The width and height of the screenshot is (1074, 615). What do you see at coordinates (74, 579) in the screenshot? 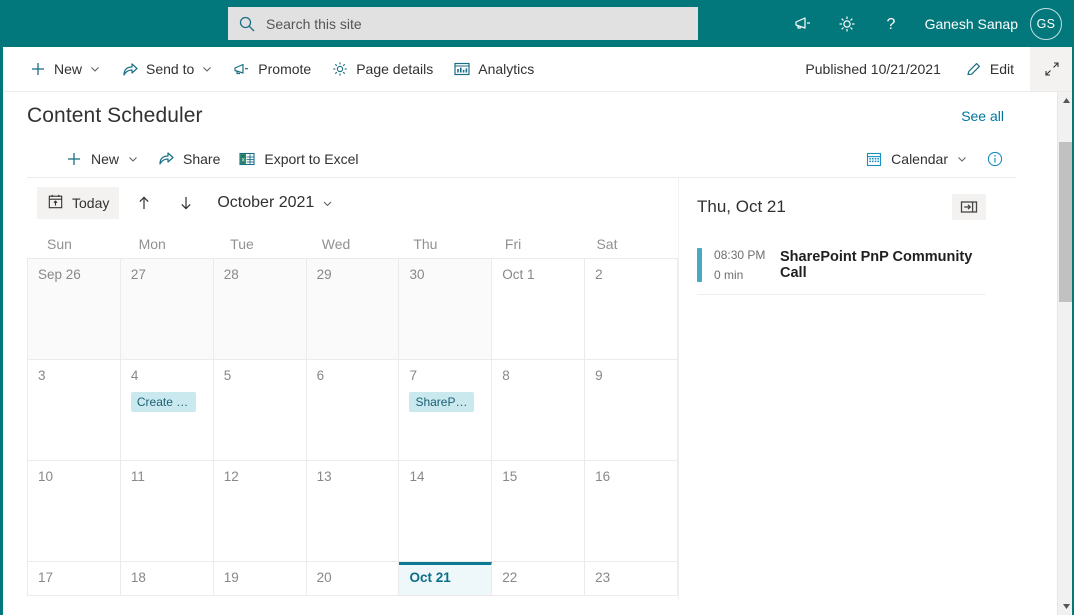
I see `calendar-day-cell: 17` at bounding box center [74, 579].